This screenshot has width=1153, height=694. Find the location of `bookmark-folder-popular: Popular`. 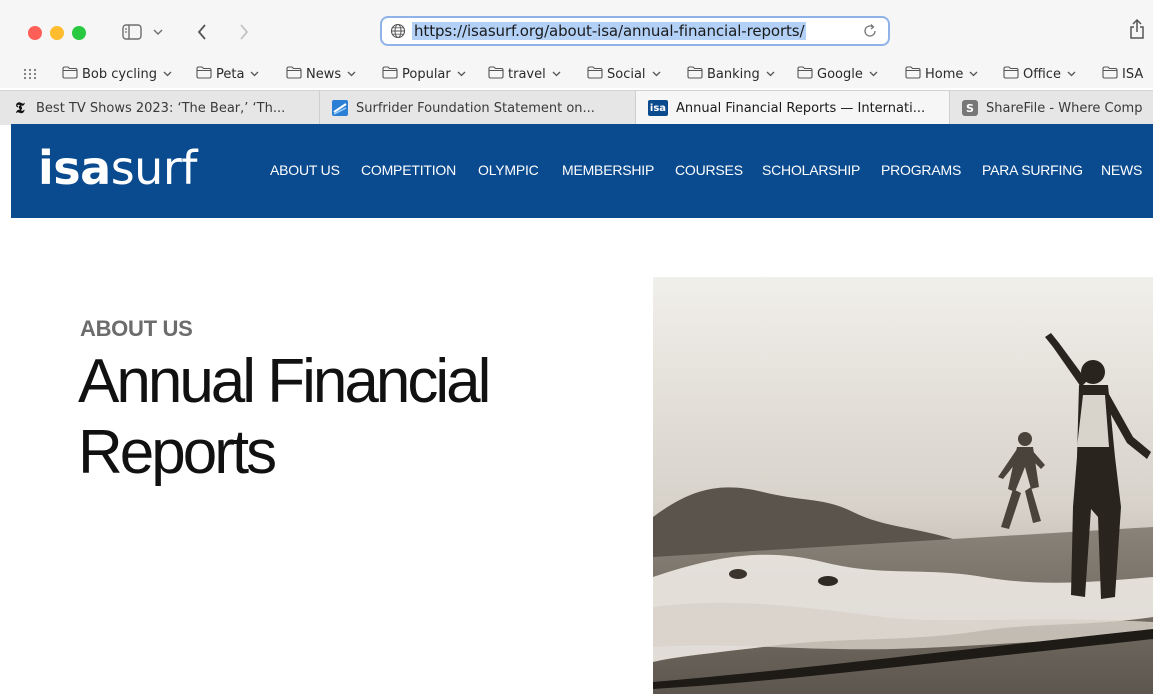

bookmark-folder-popular: Popular is located at coordinates (424, 74).